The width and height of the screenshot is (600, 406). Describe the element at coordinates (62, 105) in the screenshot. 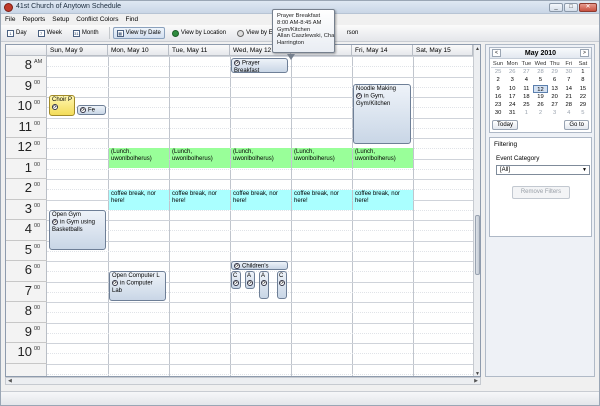

I see `event-choir-practice: Choir P ⟳` at that location.